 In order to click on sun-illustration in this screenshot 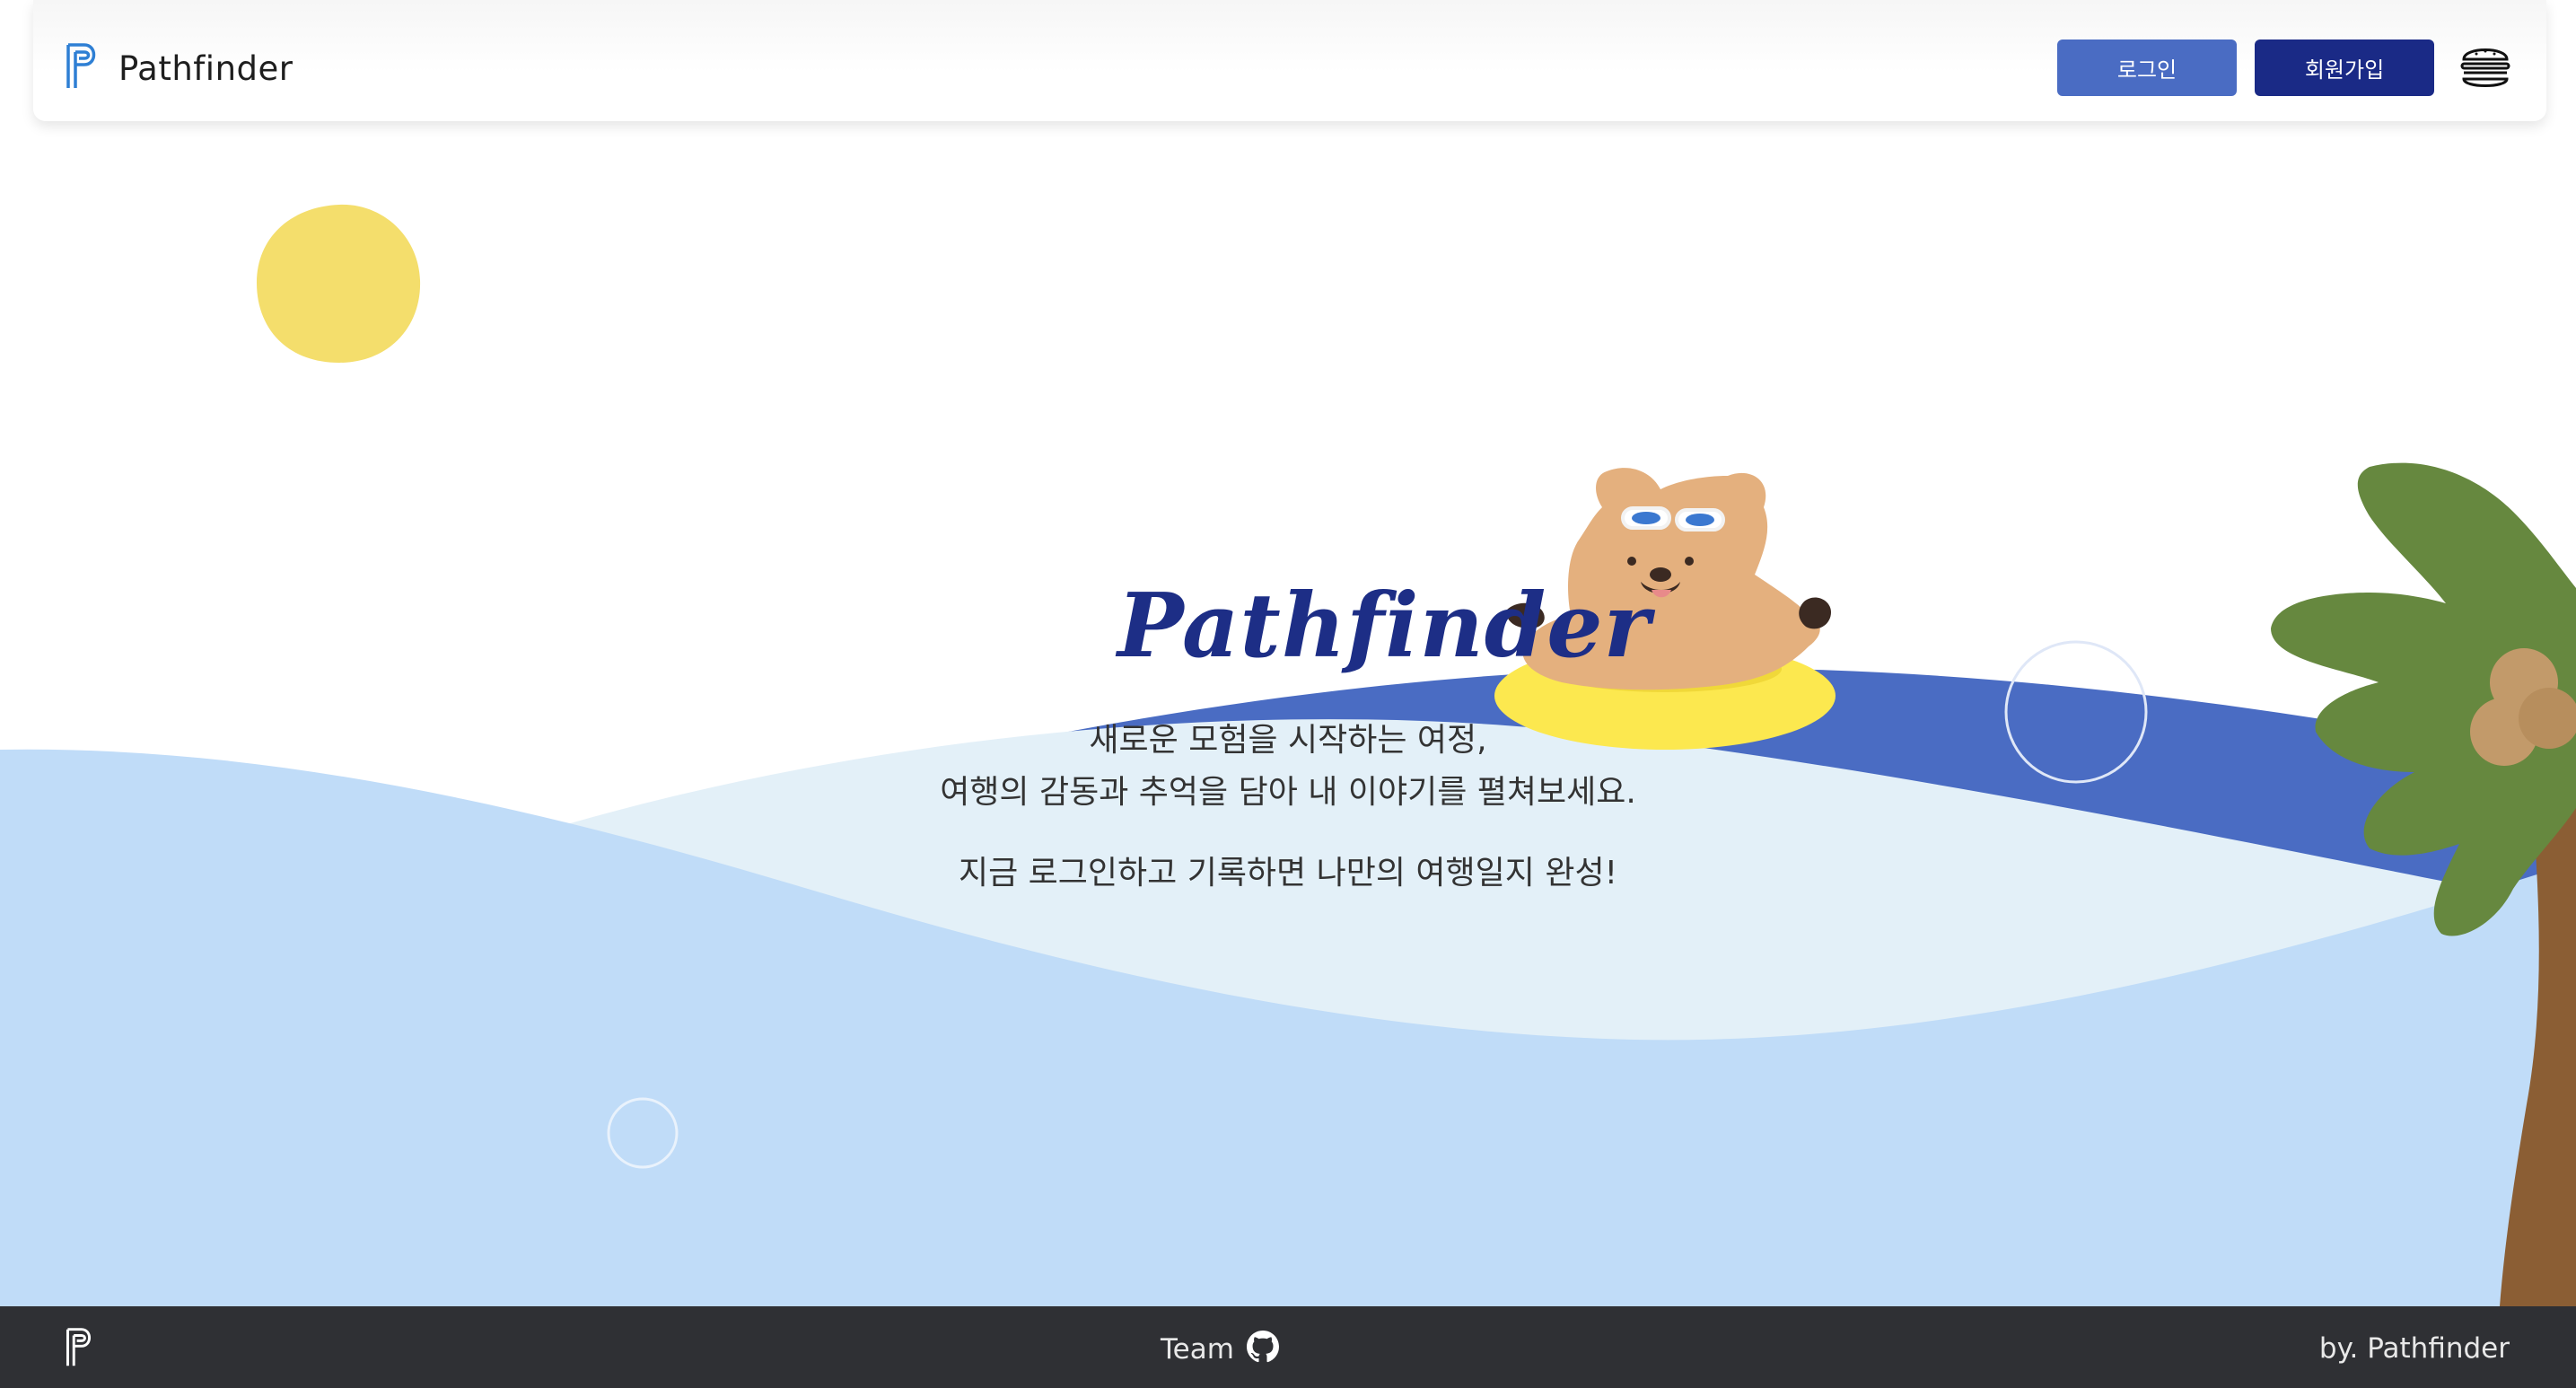, I will do `click(339, 283)`.